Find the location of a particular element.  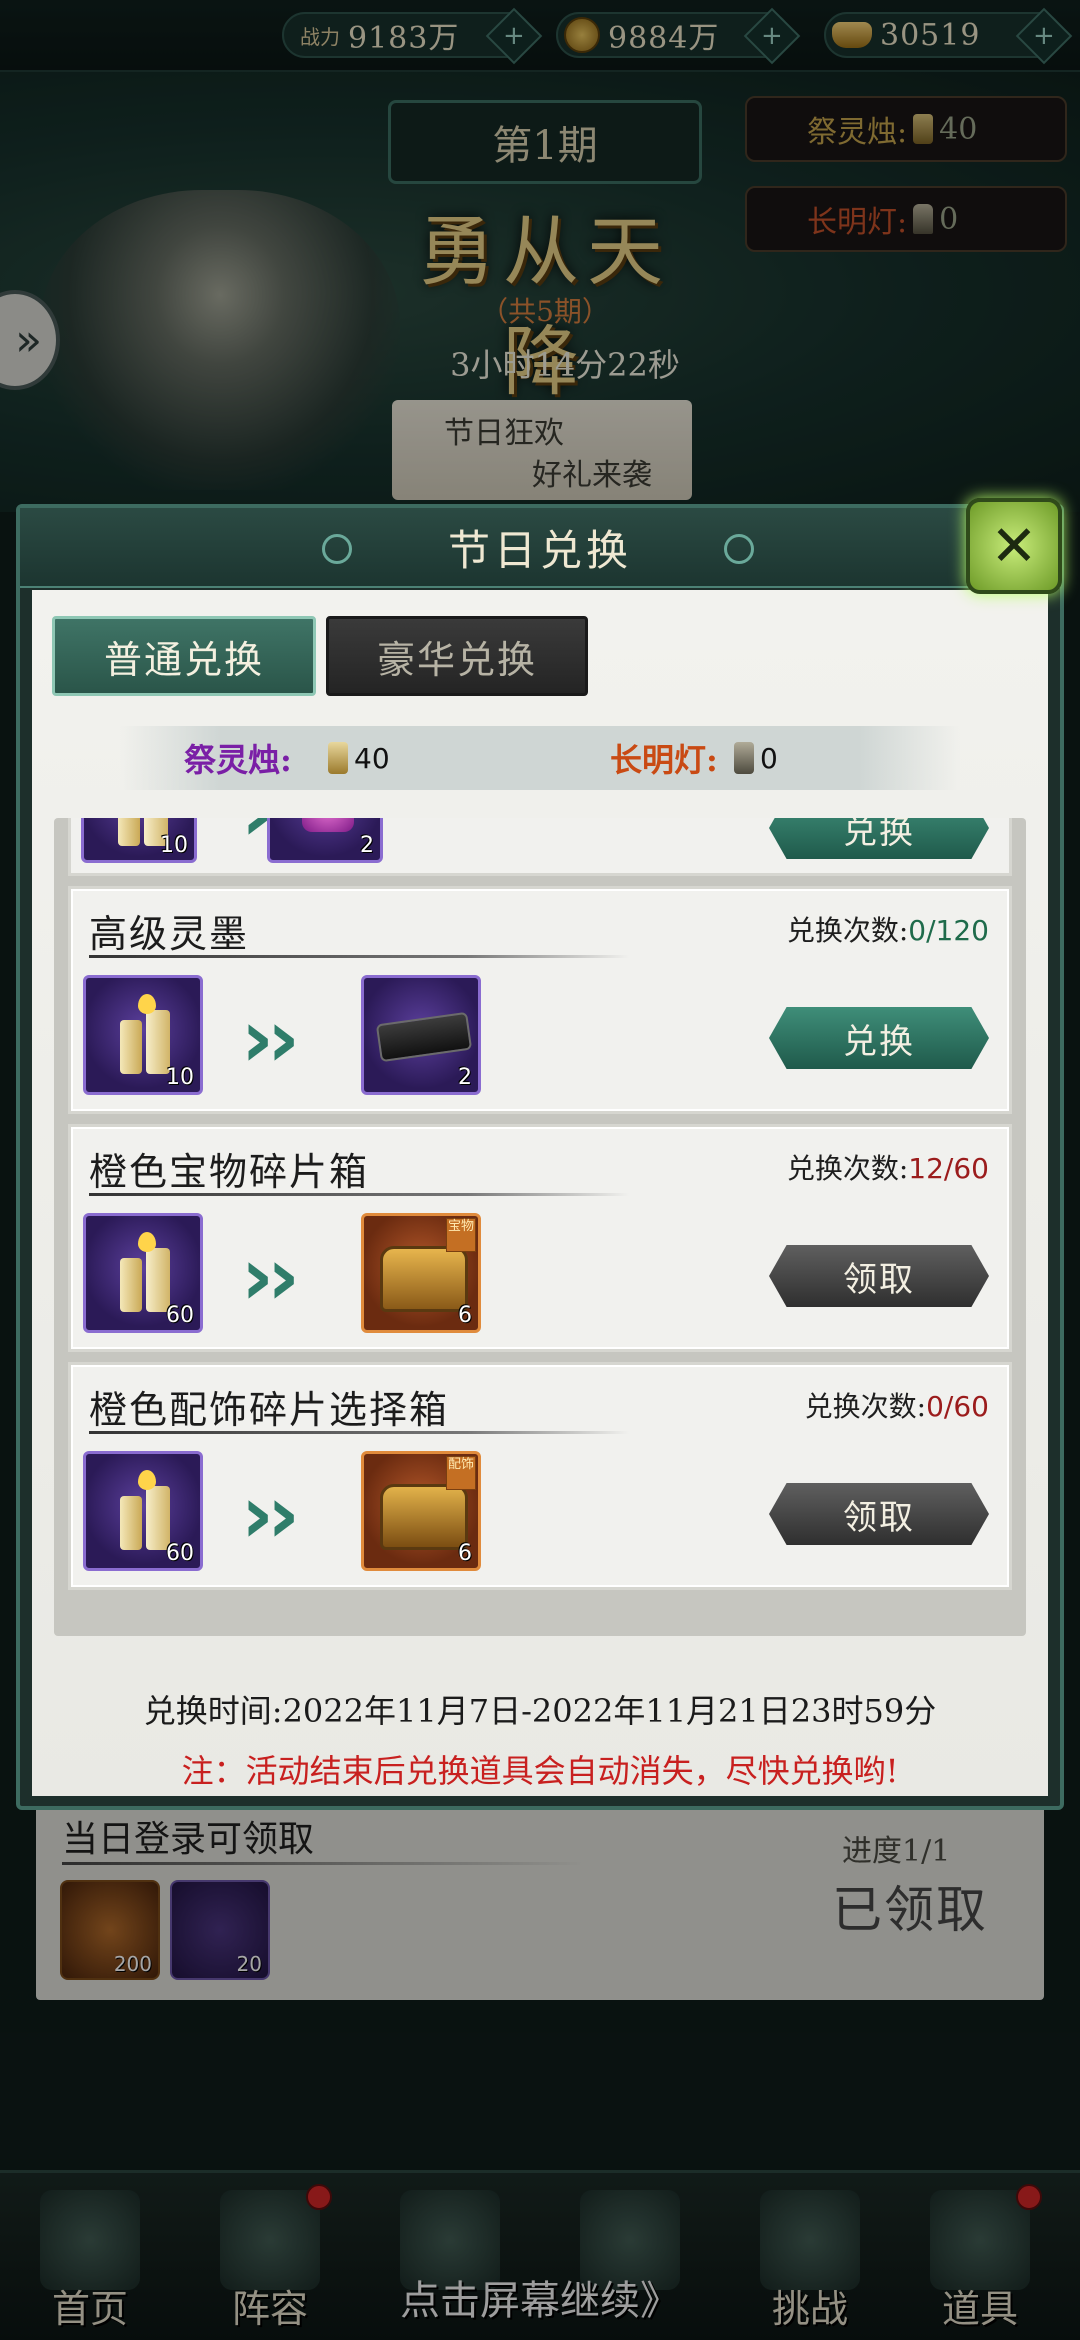

nav-items-label: 道具 is located at coordinates (979, 2309).